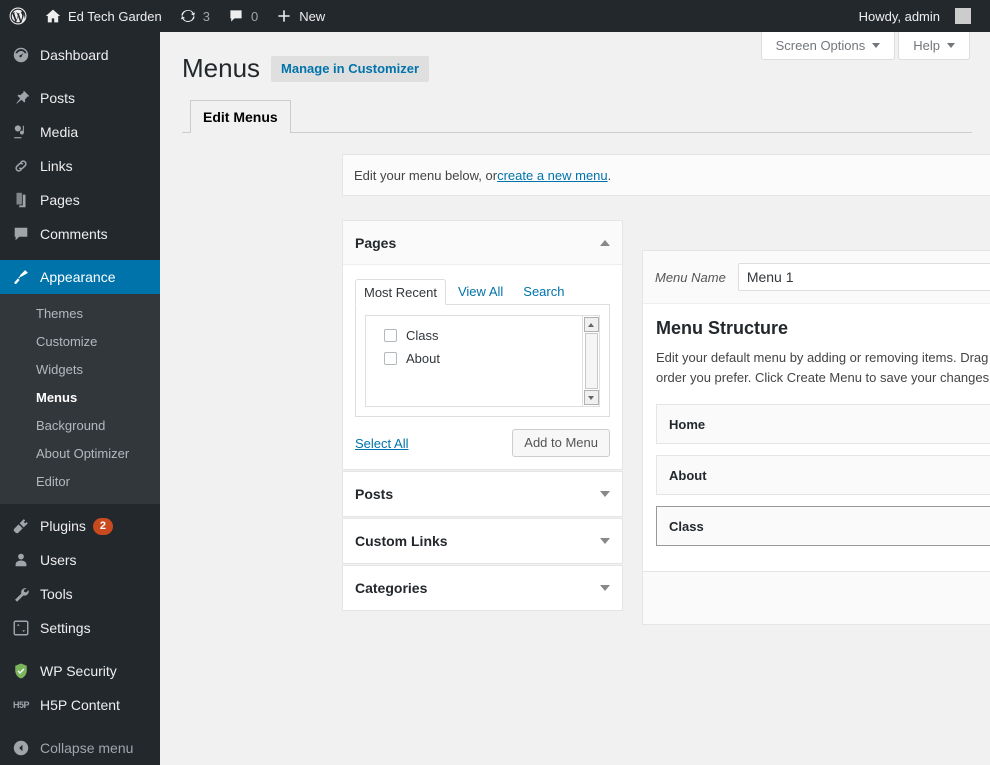 Image resolution: width=990 pixels, height=765 pixels. Describe the element at coordinates (80, 55) in the screenshot. I see `sidebar-item-dashboard: Dashboard` at that location.